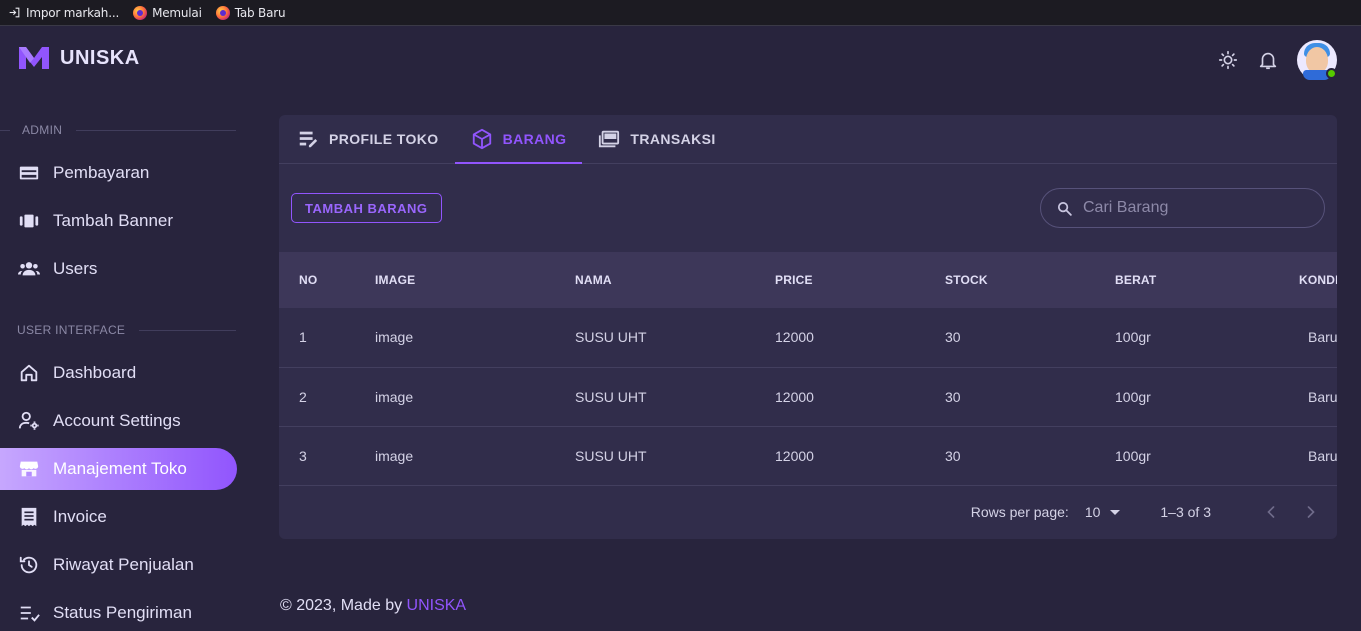 Image resolution: width=1361 pixels, height=631 pixels. Describe the element at coordinates (1064, 208) in the screenshot. I see `search-icon` at that location.